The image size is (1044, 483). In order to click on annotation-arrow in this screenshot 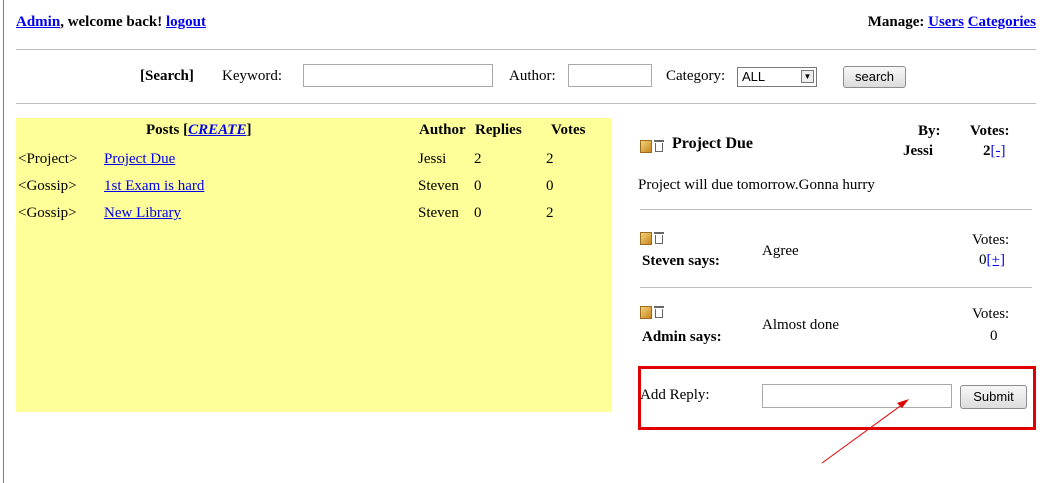, I will do `click(865, 431)`.